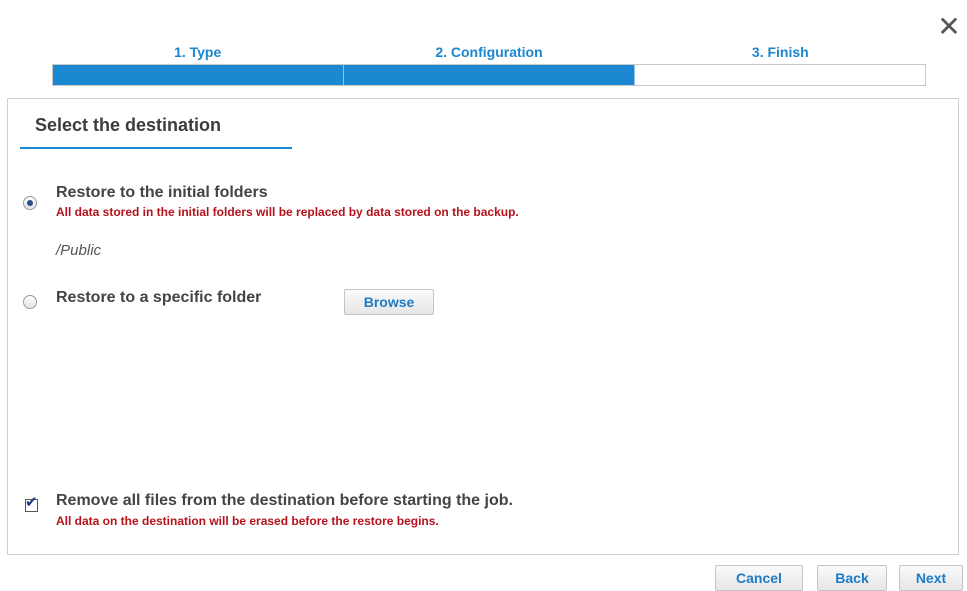 This screenshot has width=967, height=591. Describe the element at coordinates (198, 75) in the screenshot. I see `step-segment-type` at that location.